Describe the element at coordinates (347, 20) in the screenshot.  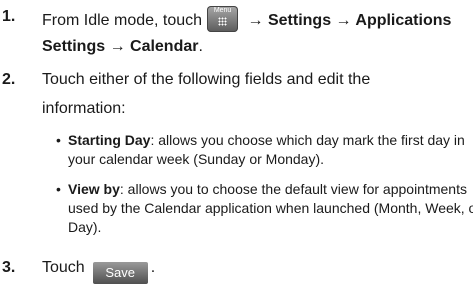
I see `step-1-path: → Settings → Applications` at that location.